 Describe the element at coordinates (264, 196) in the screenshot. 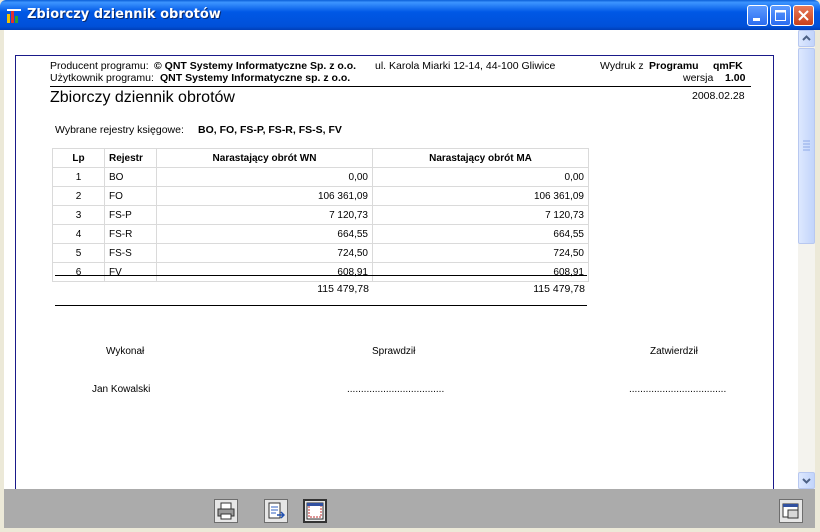

I see `cell-wn: 106 361,09` at that location.